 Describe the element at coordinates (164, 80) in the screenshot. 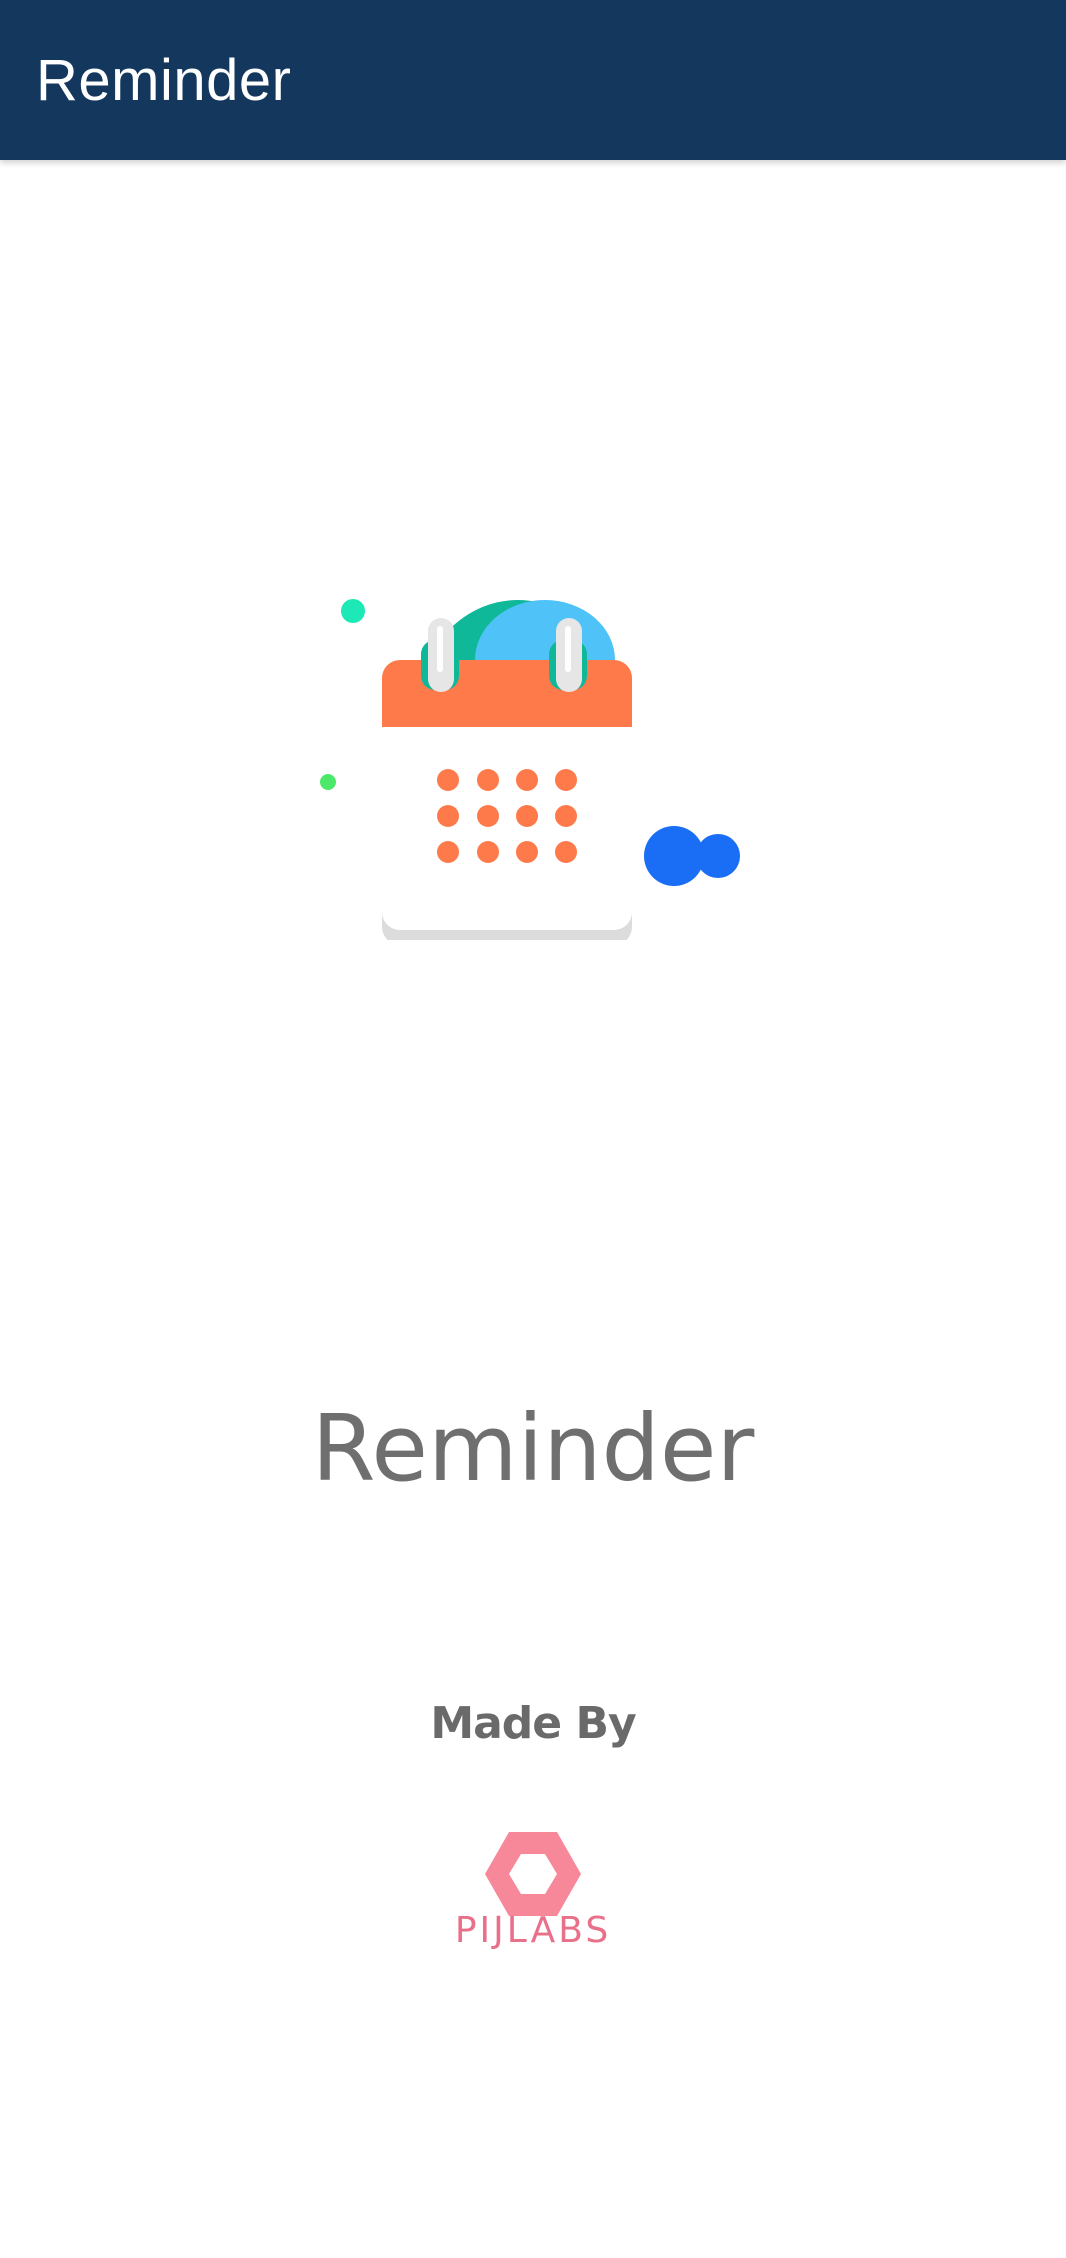

I see `app-bar-title: Reminder` at that location.